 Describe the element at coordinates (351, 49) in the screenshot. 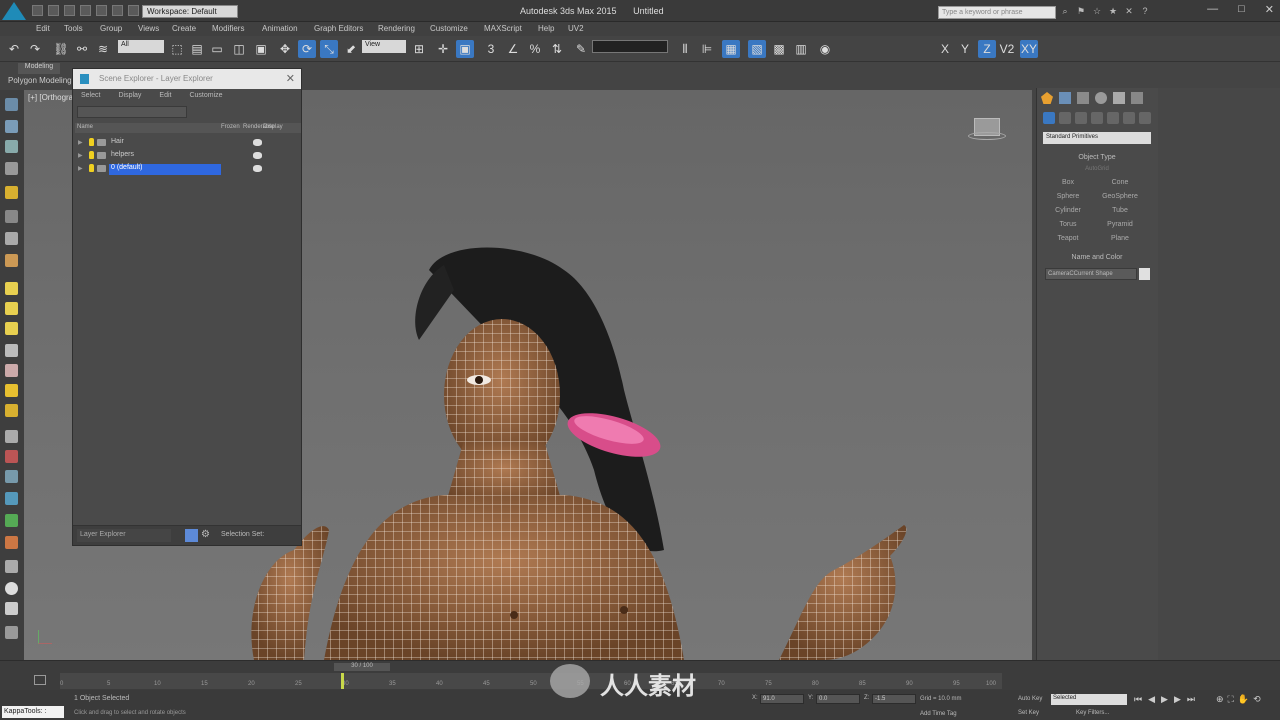

I see `place-icon: ⬋` at that location.